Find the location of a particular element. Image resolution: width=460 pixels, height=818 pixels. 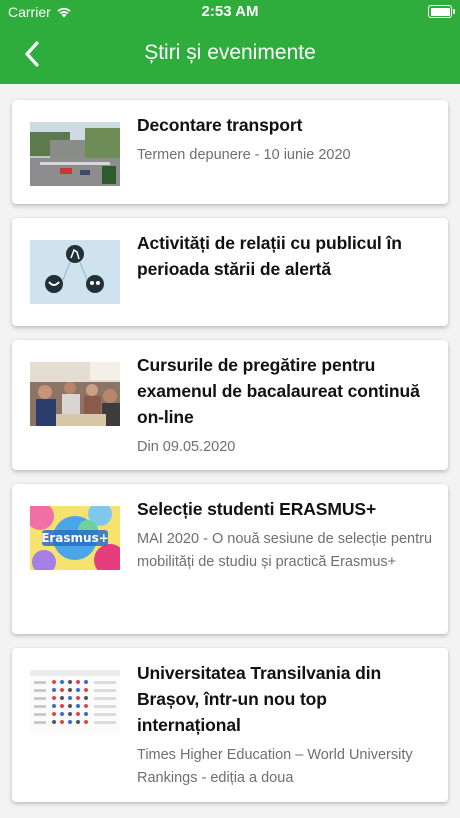

news-thumbnail-rankings-table-screenshot is located at coordinates (75, 702).